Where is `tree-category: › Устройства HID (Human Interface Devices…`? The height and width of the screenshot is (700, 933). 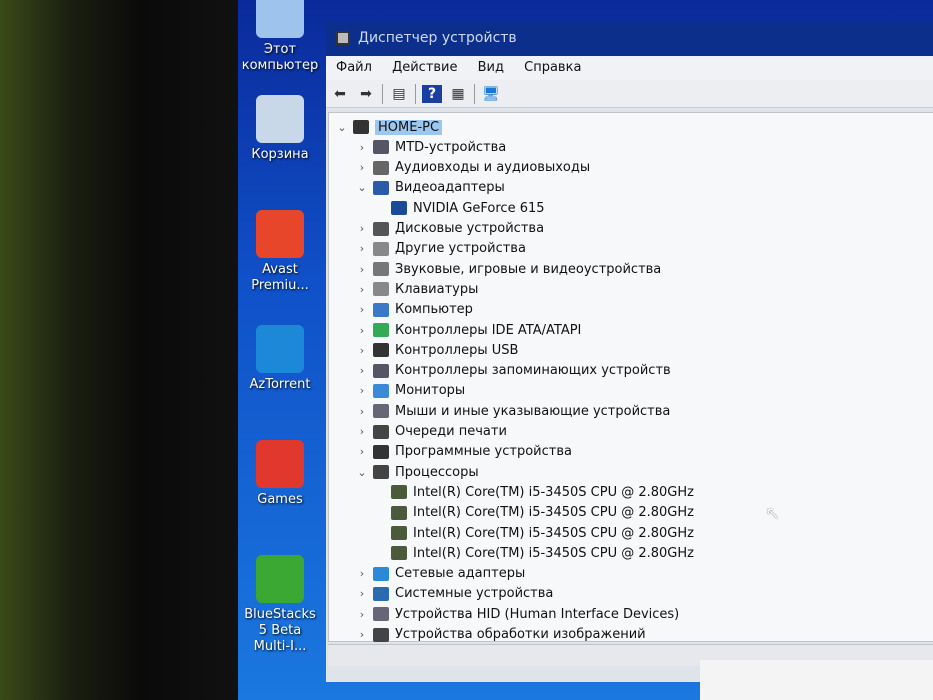
tree-category: › Устройства HID (Human Interface Devices… is located at coordinates (517, 614).